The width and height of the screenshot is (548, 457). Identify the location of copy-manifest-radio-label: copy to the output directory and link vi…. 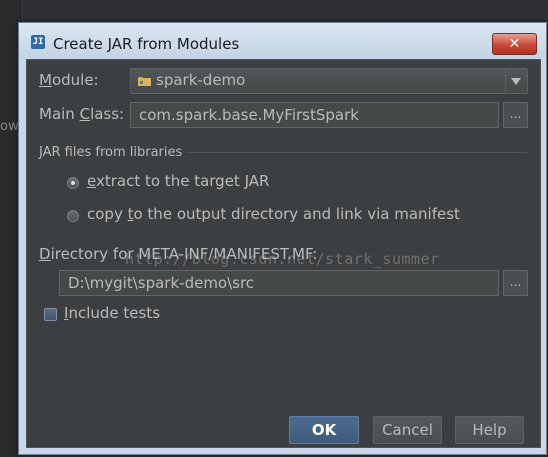
(273, 214).